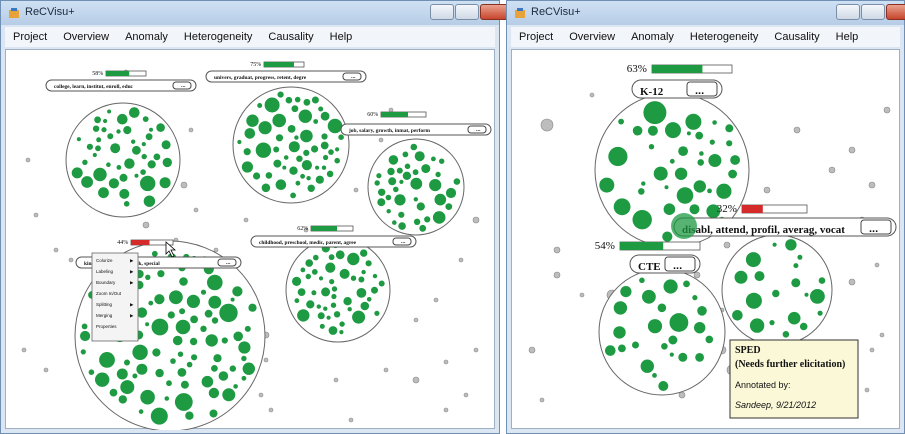 Image resolution: width=905 pixels, height=434 pixels. Describe the element at coordinates (442, 12) in the screenshot. I see `minimize-button` at that location.